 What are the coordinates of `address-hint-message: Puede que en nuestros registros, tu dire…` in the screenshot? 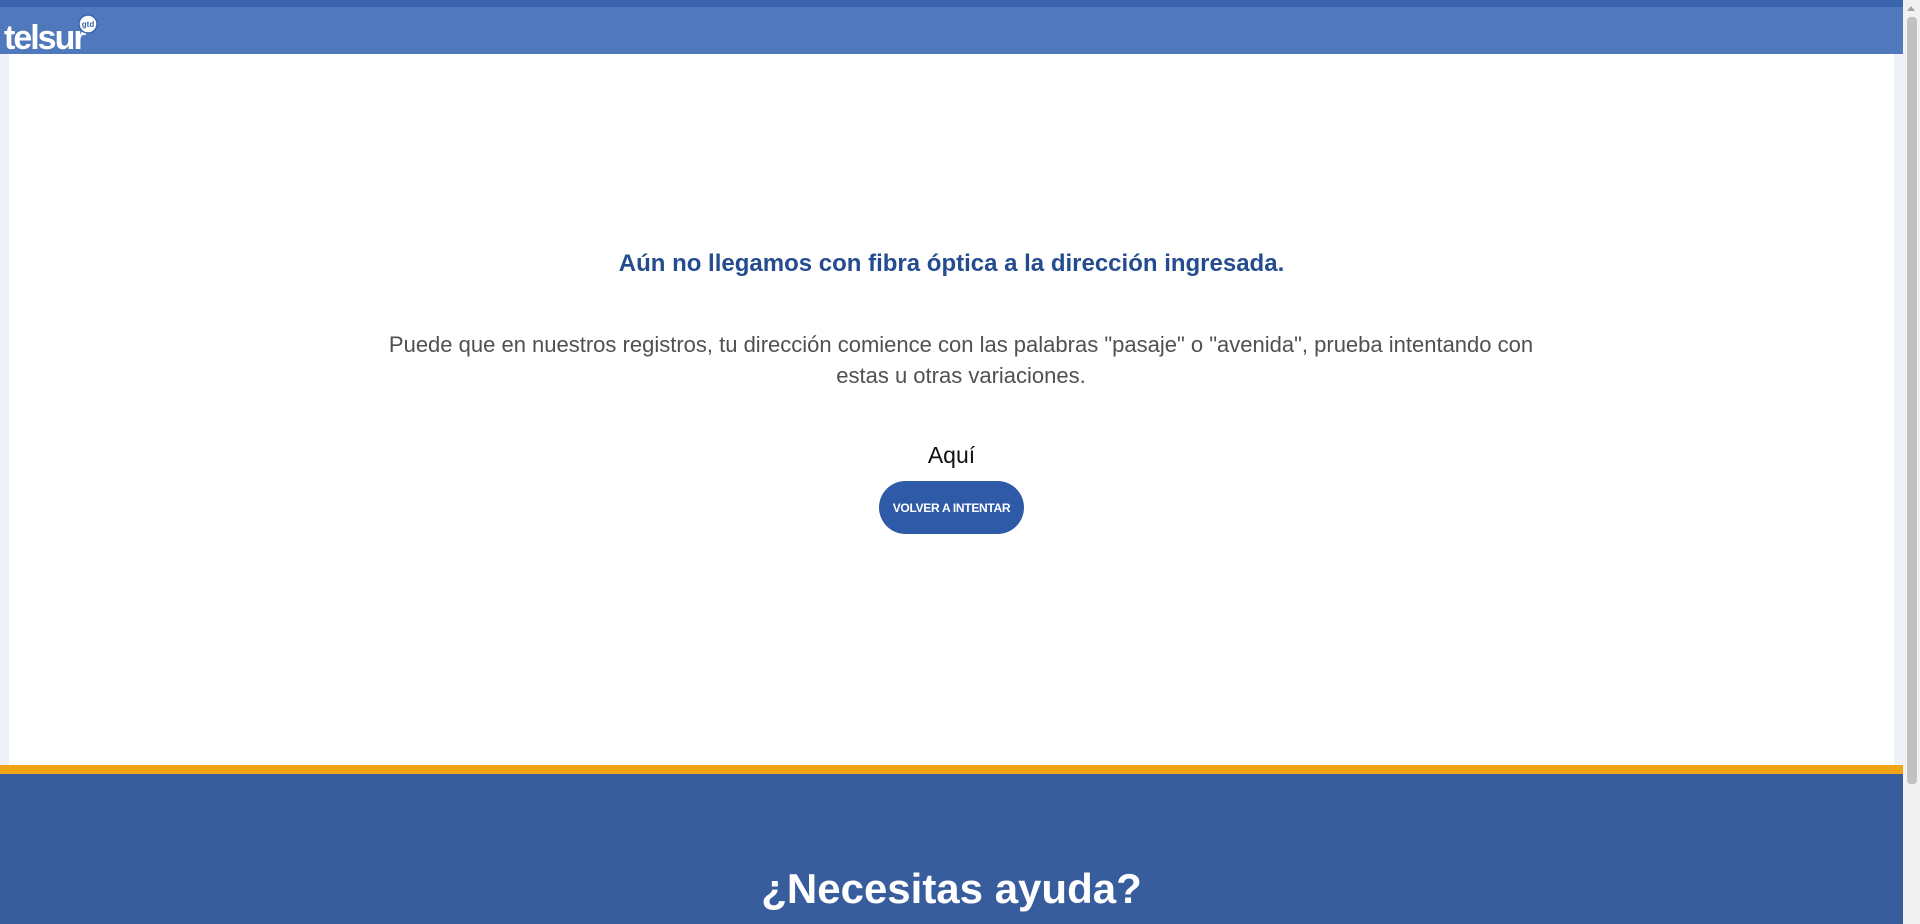 It's located at (961, 360).